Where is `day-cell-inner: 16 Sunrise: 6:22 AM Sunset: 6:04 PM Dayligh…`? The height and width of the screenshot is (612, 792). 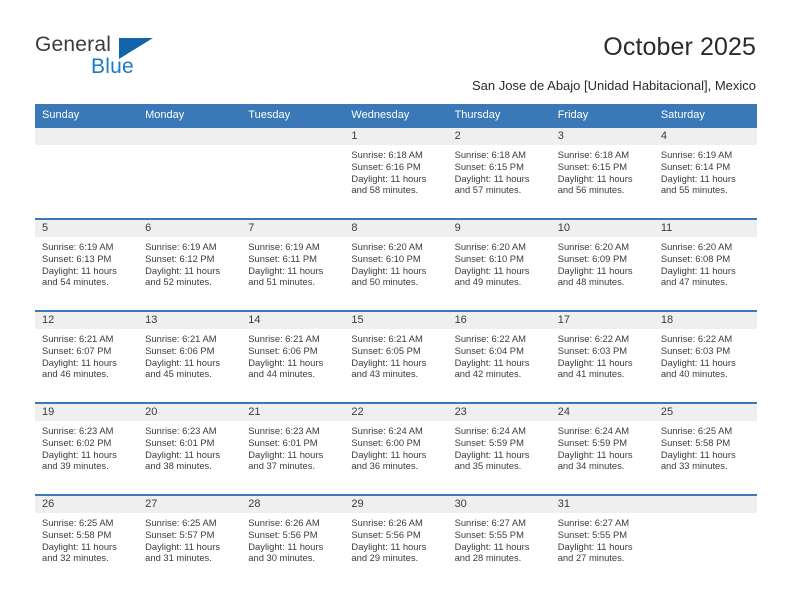
day-cell-inner: 16 Sunrise: 6:22 AM Sunset: 6:04 PM Dayligh… is located at coordinates (499, 357).